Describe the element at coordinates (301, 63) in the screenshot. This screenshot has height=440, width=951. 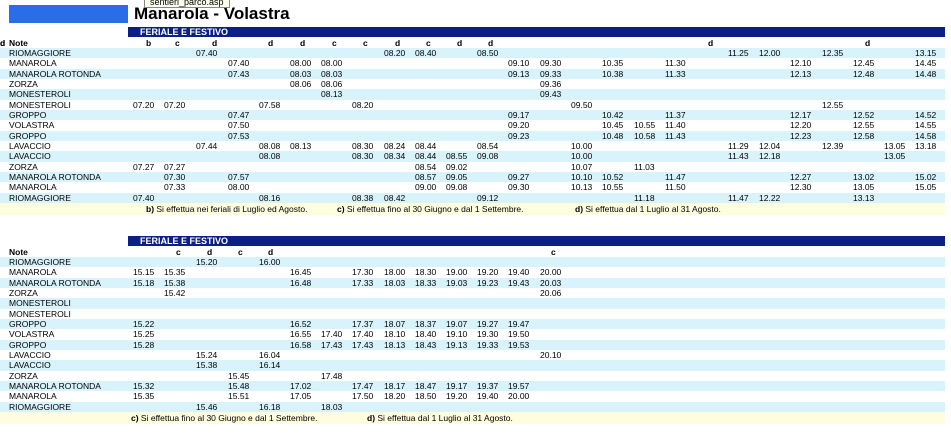
I see `departure-time: 08.00` at that location.